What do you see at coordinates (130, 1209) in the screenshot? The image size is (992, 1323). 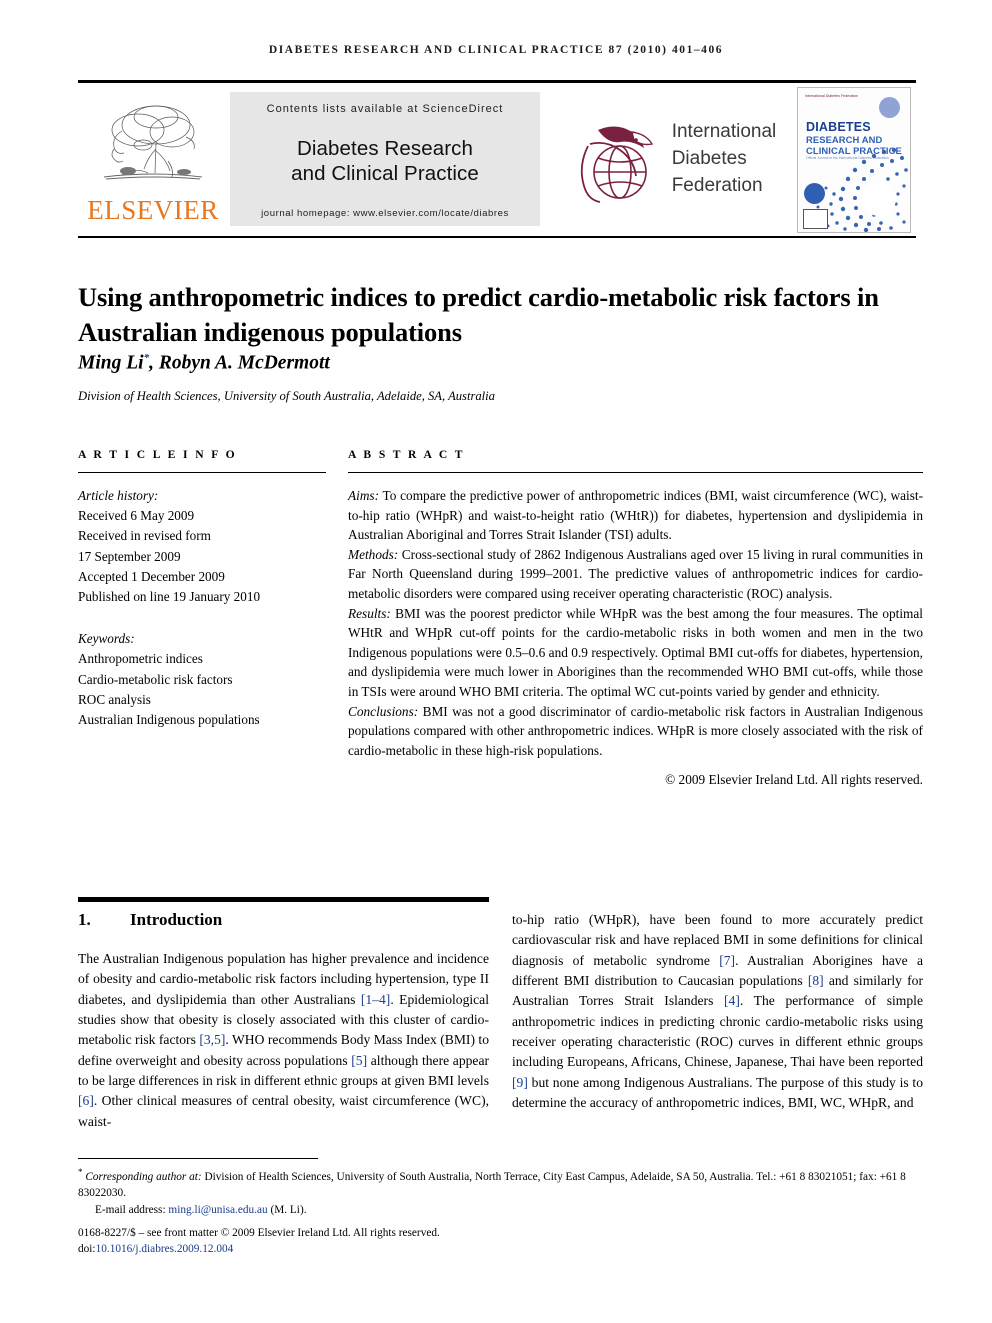 I see `email-label: E-mail address:` at bounding box center [130, 1209].